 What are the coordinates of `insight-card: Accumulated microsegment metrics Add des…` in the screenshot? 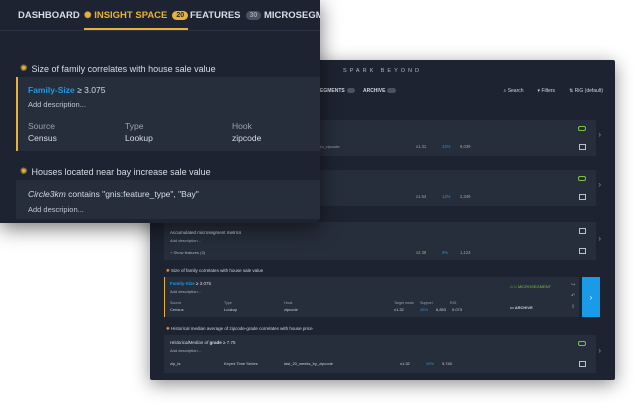 It's located at (369, 241).